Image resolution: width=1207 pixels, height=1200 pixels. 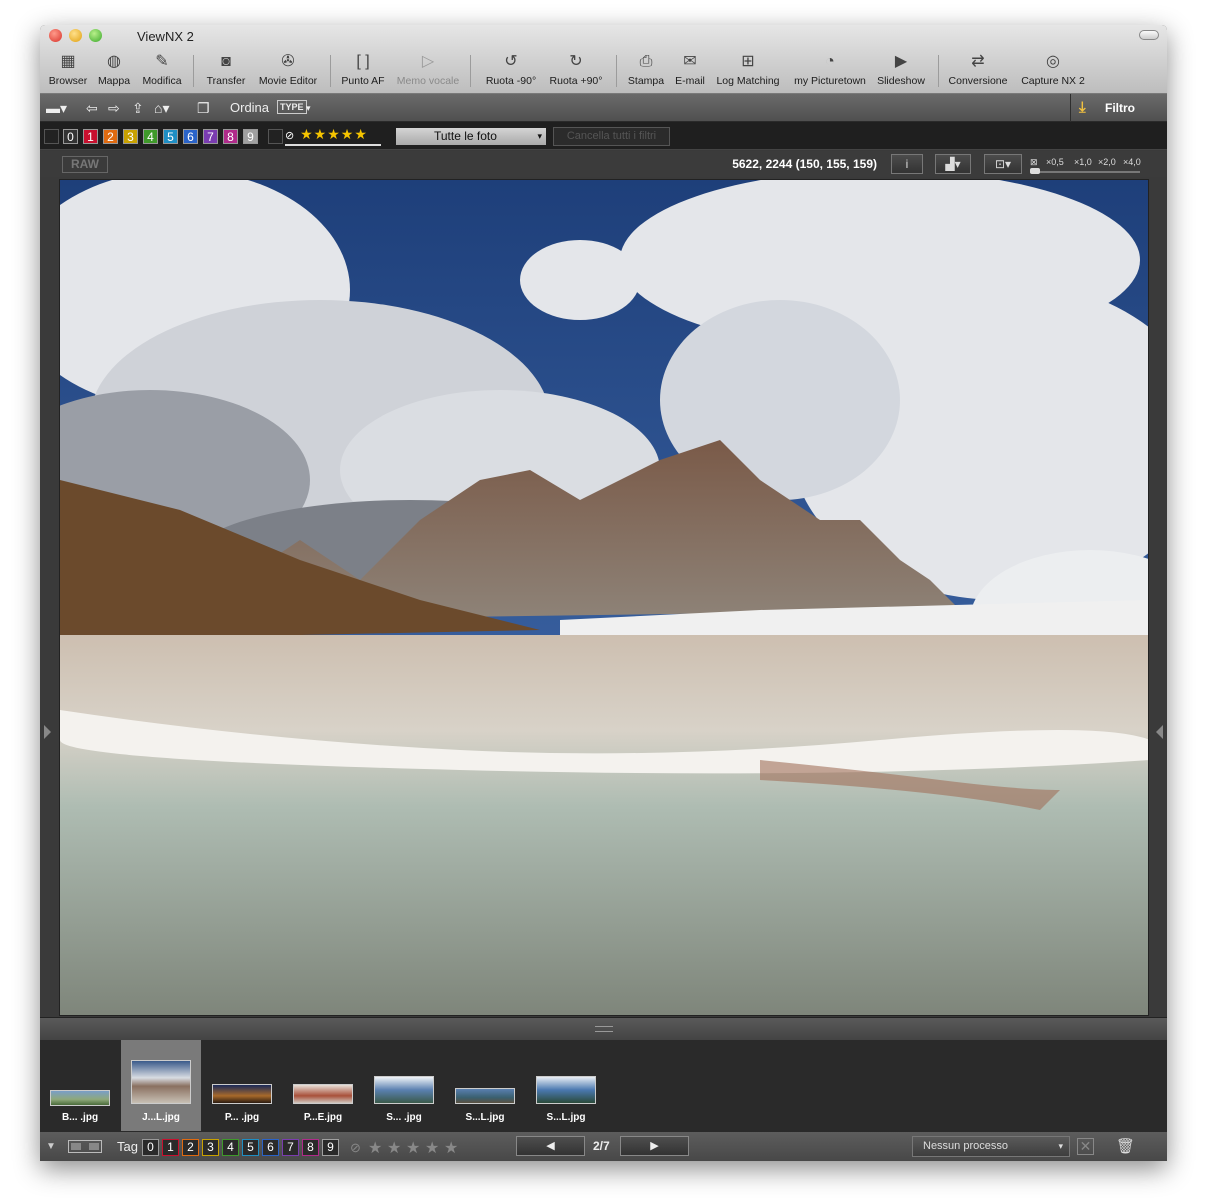 What do you see at coordinates (1085, 172) in the screenshot?
I see `zoom-slider-track` at bounding box center [1085, 172].